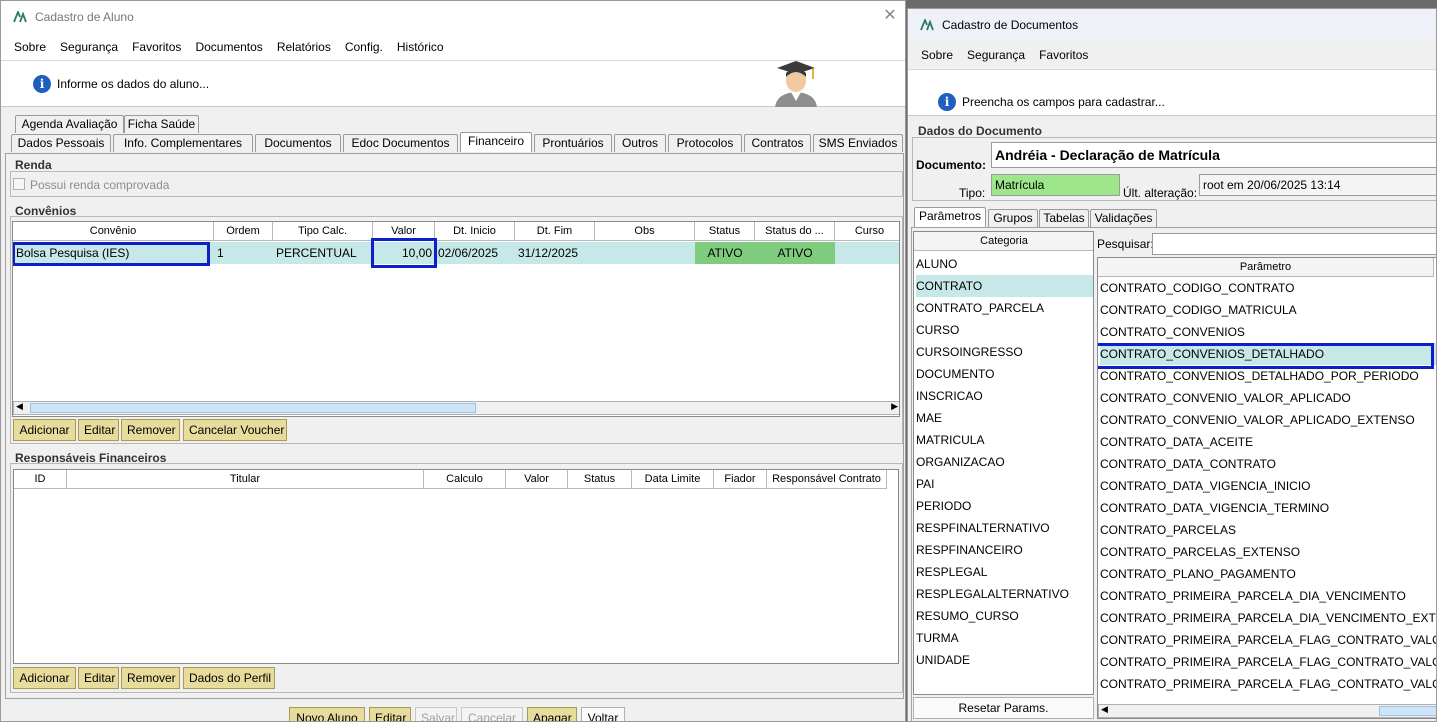 The width and height of the screenshot is (1437, 722). I want to click on parametro-item: CONTRATO_PARCELAS_EXTENSO, so click(1268, 552).